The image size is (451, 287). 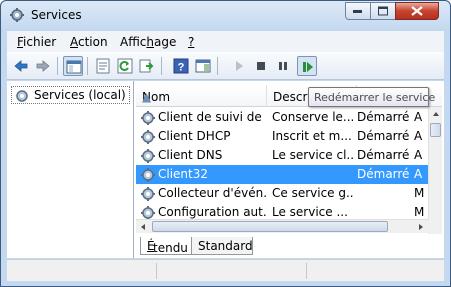 What do you see at coordinates (222, 246) in the screenshot?
I see `tab-standard: Standard` at bounding box center [222, 246].